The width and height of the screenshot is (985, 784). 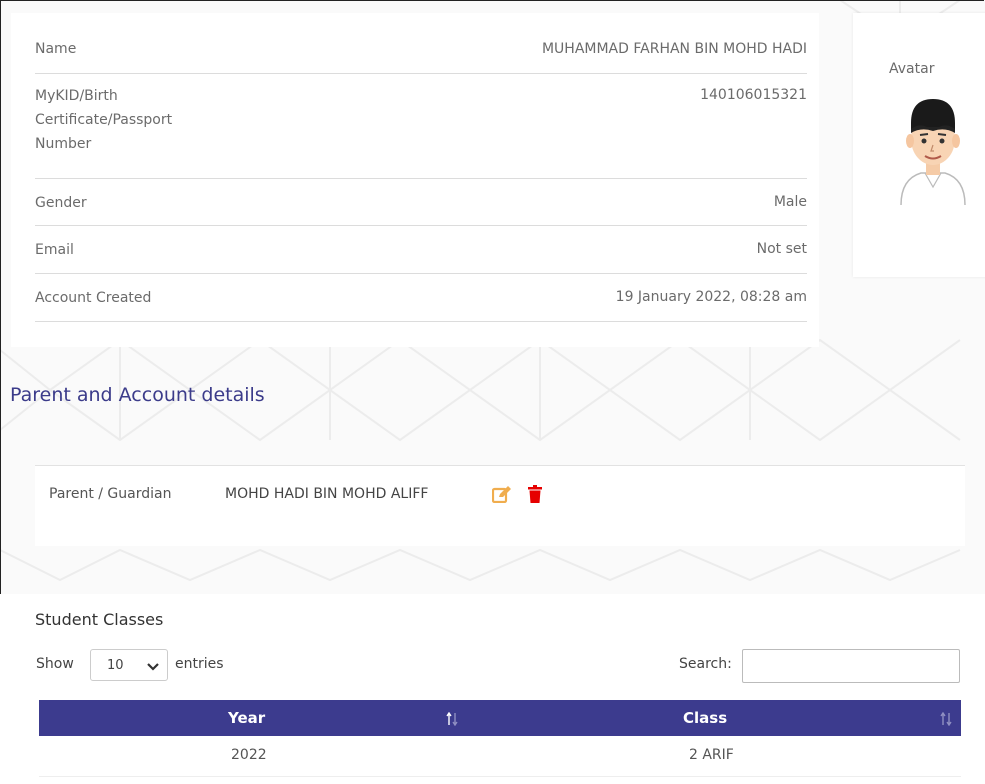 I want to click on gender-label: Gender, so click(x=61, y=203).